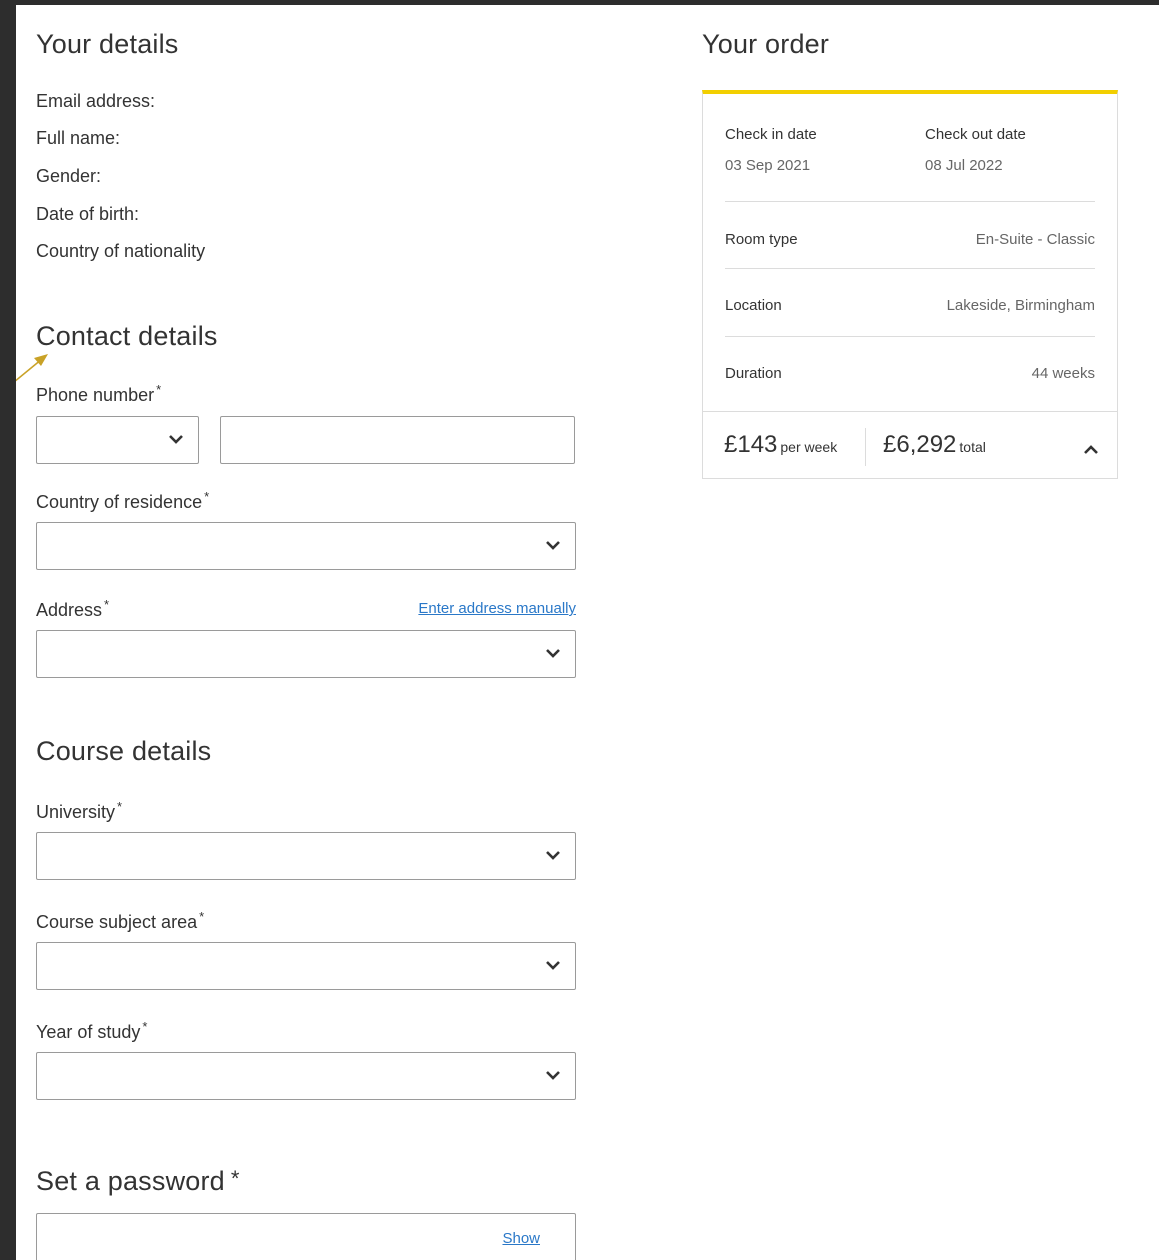 This screenshot has height=1260, width=1159. Describe the element at coordinates (306, 654) in the screenshot. I see `address-select` at that location.